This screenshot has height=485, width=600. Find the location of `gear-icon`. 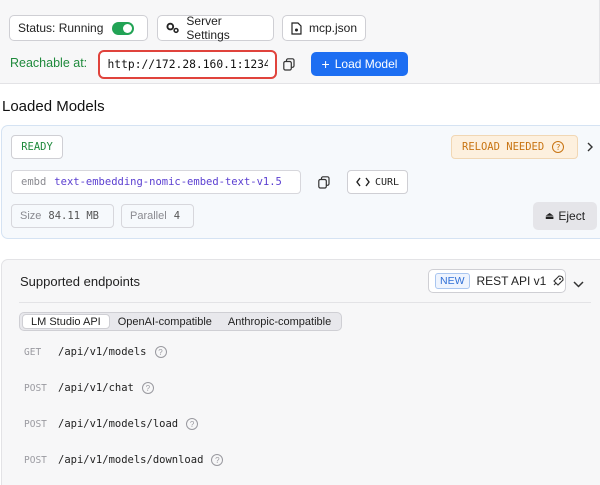

gear-icon is located at coordinates (172, 28).